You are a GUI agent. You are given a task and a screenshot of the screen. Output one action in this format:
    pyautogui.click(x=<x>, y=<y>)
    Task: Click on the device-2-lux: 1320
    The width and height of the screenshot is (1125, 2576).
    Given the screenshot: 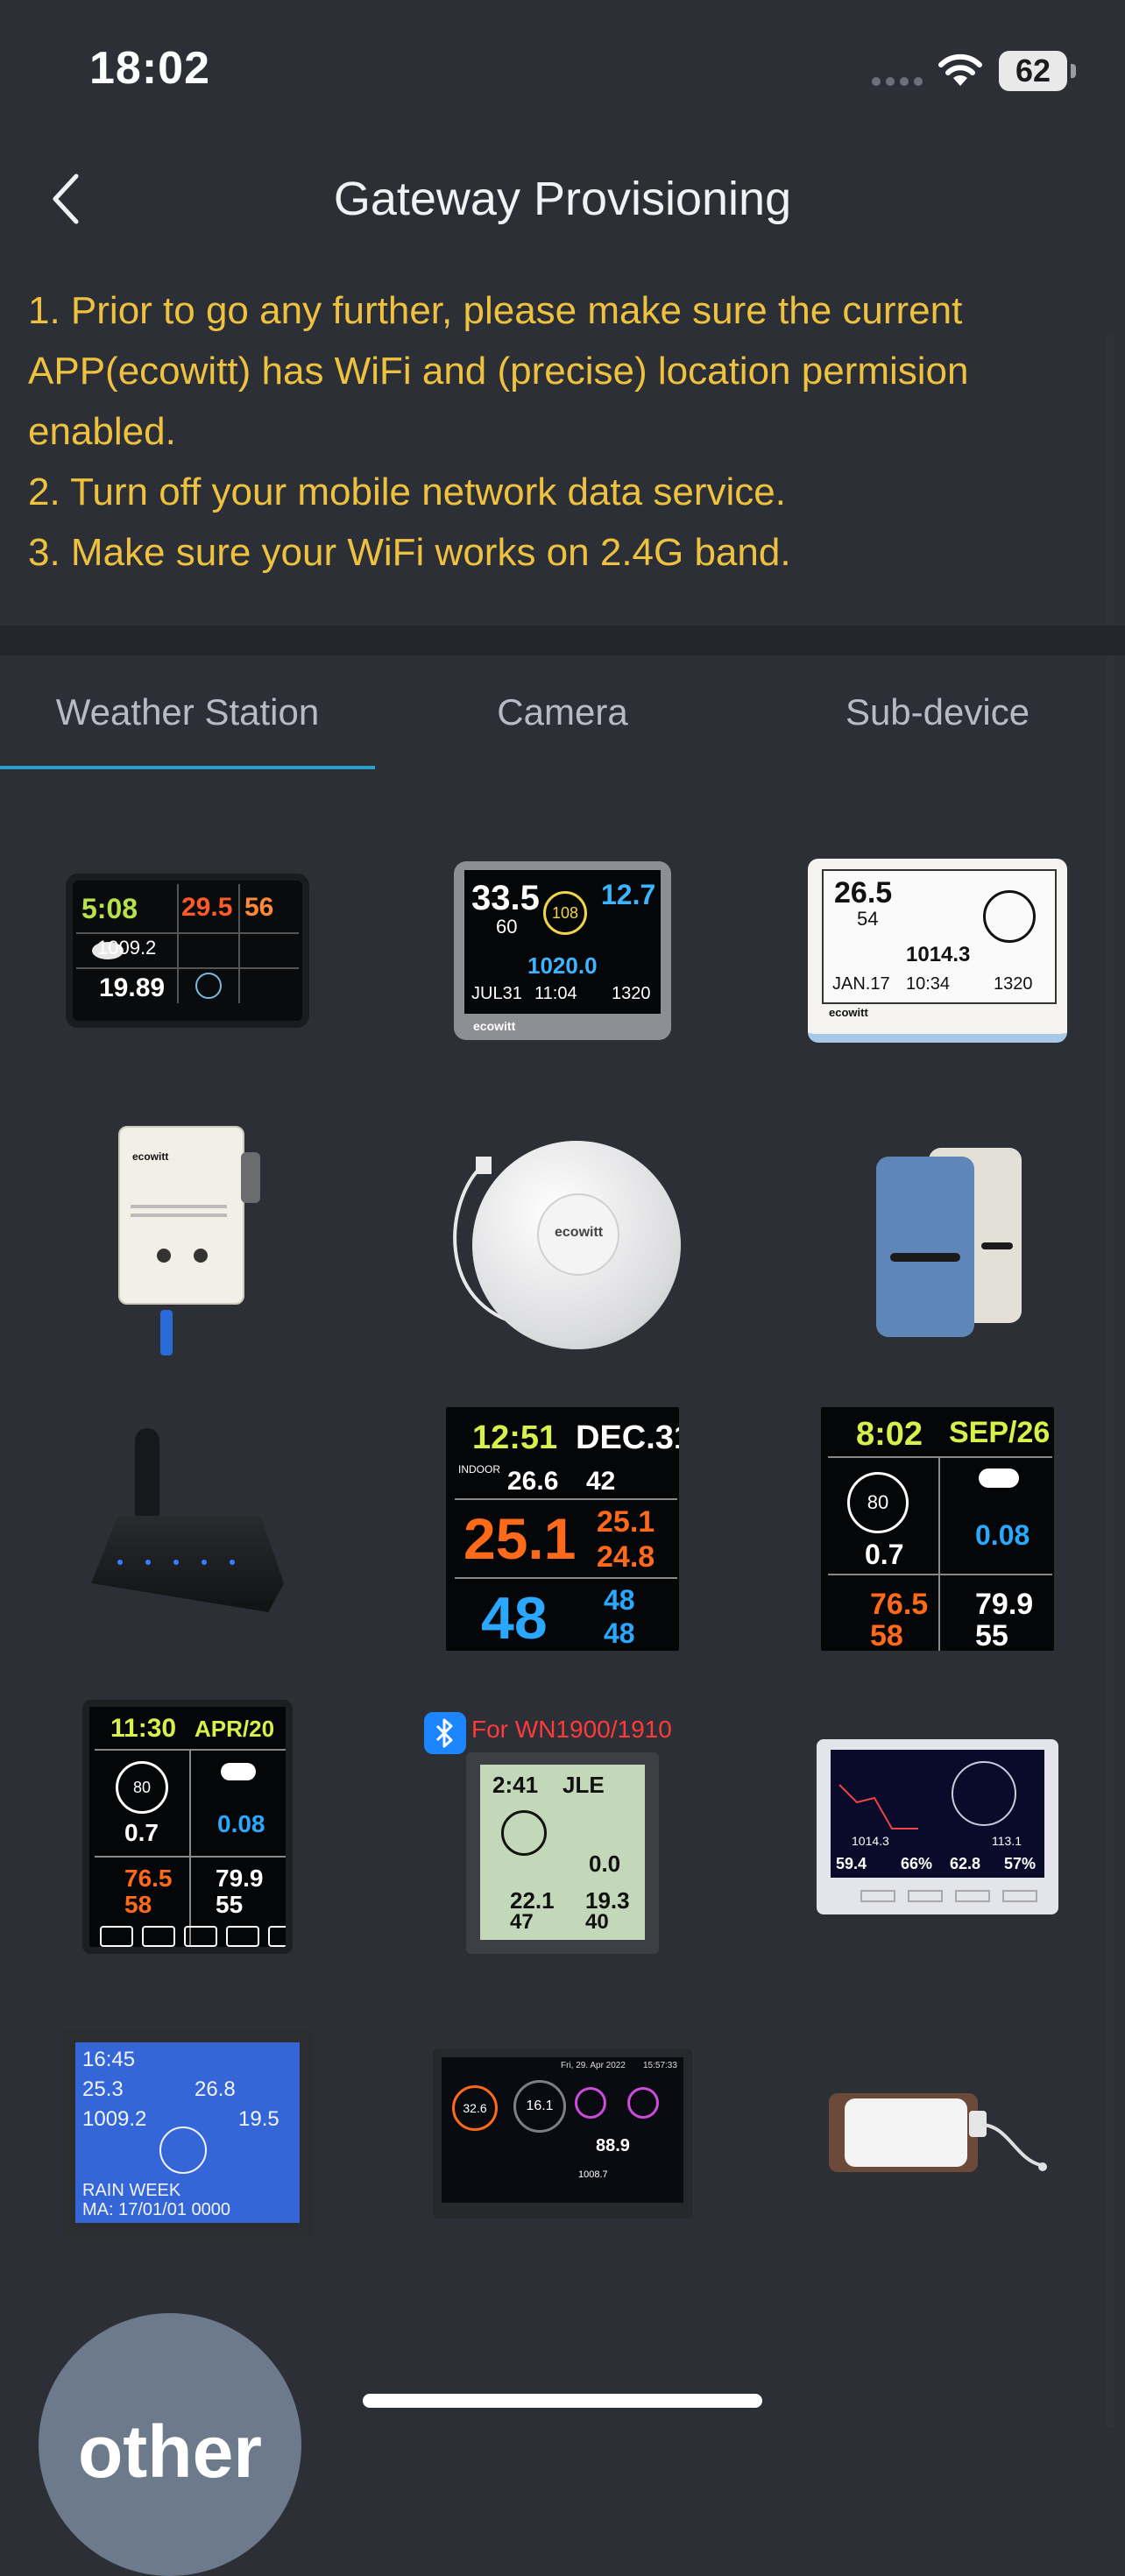 What is the action you would take?
    pyautogui.click(x=631, y=993)
    